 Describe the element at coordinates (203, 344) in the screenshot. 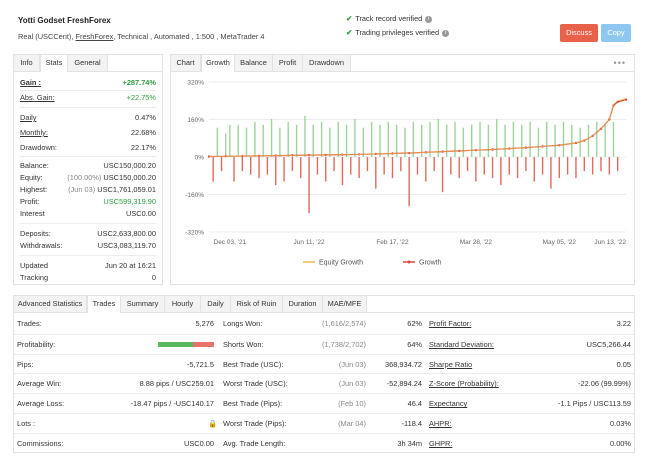

I see `profitability-lost-bar` at that location.